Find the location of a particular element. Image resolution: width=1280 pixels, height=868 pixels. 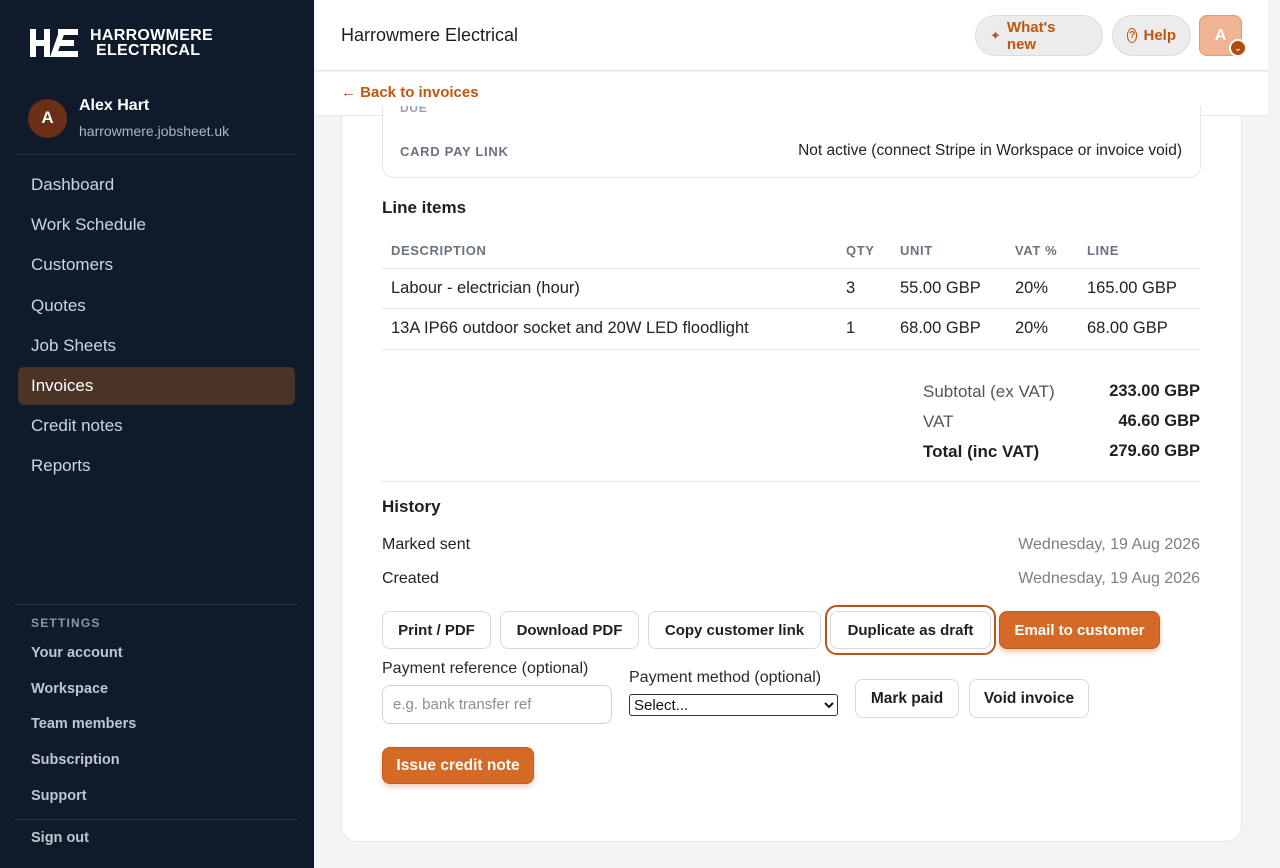

row-1-qty: 3 is located at coordinates (851, 288).